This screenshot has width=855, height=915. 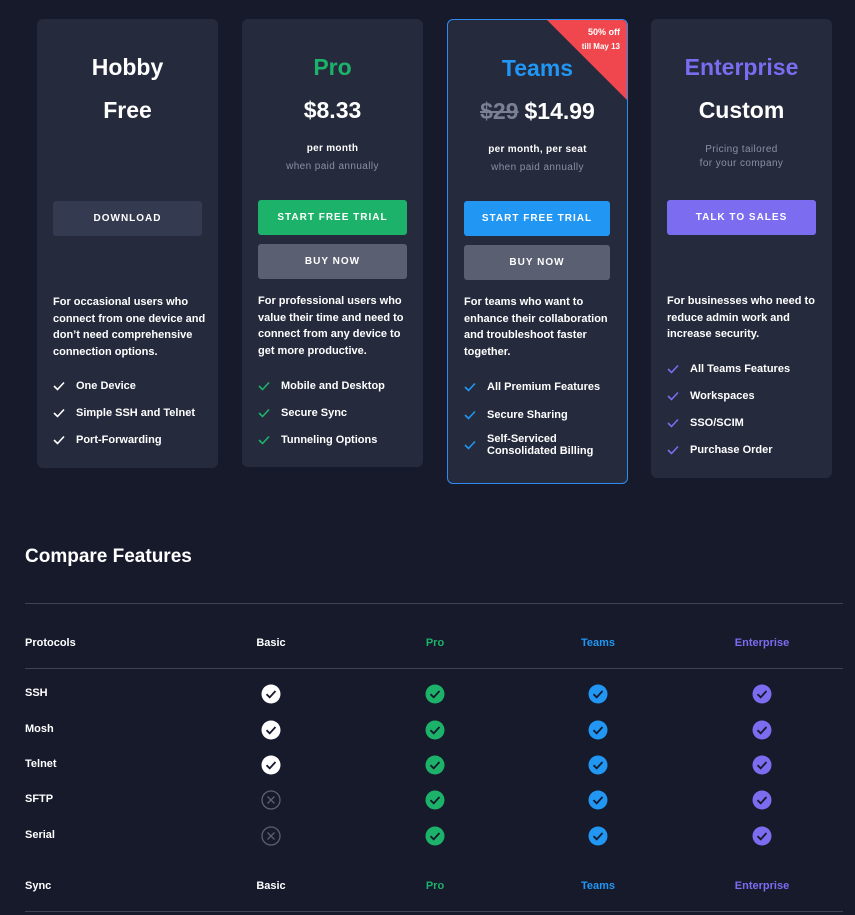 I want to click on plan-name: Pro, so click(x=332, y=67).